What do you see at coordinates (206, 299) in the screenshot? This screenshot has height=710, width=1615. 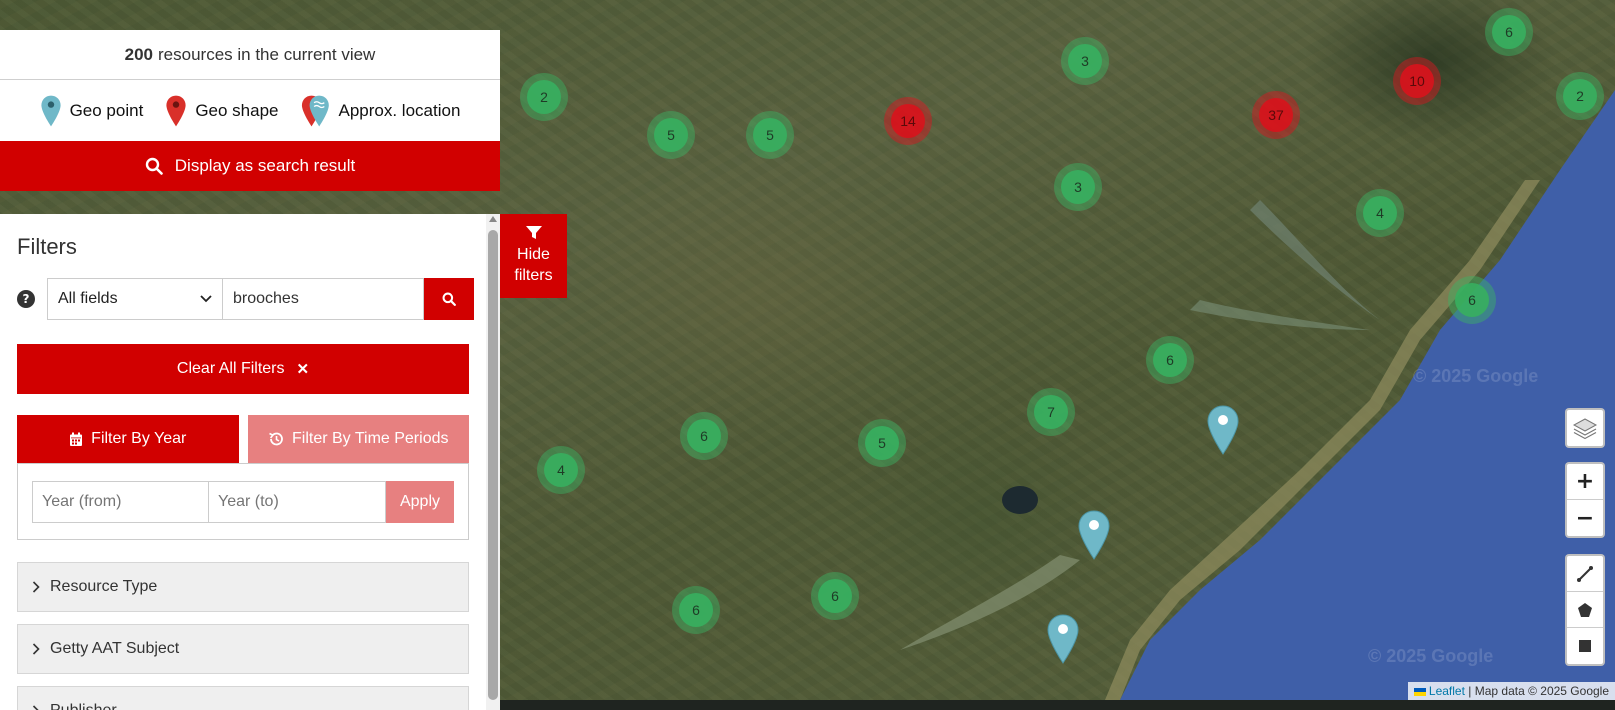 I see `chevron-down-icon` at bounding box center [206, 299].